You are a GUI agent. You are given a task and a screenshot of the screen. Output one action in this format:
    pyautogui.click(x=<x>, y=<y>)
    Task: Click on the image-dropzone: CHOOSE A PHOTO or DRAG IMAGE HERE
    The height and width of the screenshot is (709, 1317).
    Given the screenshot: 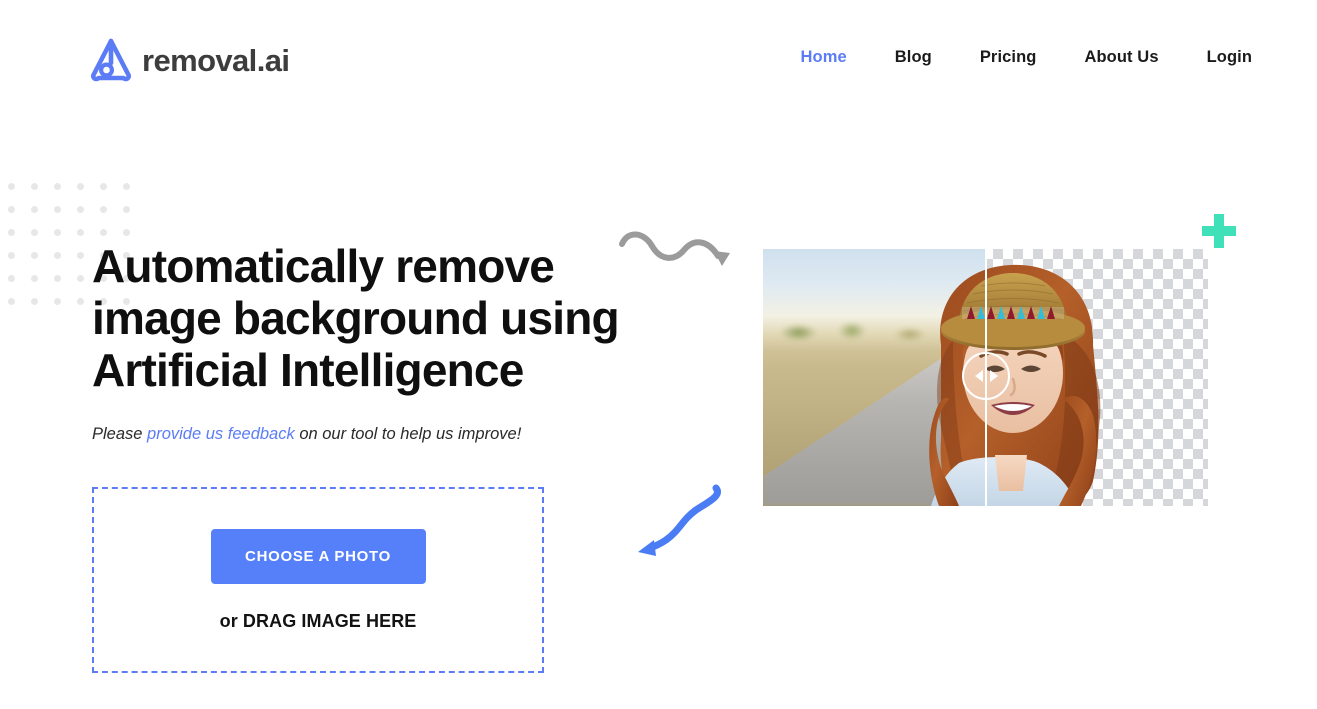 What is the action you would take?
    pyautogui.click(x=318, y=580)
    